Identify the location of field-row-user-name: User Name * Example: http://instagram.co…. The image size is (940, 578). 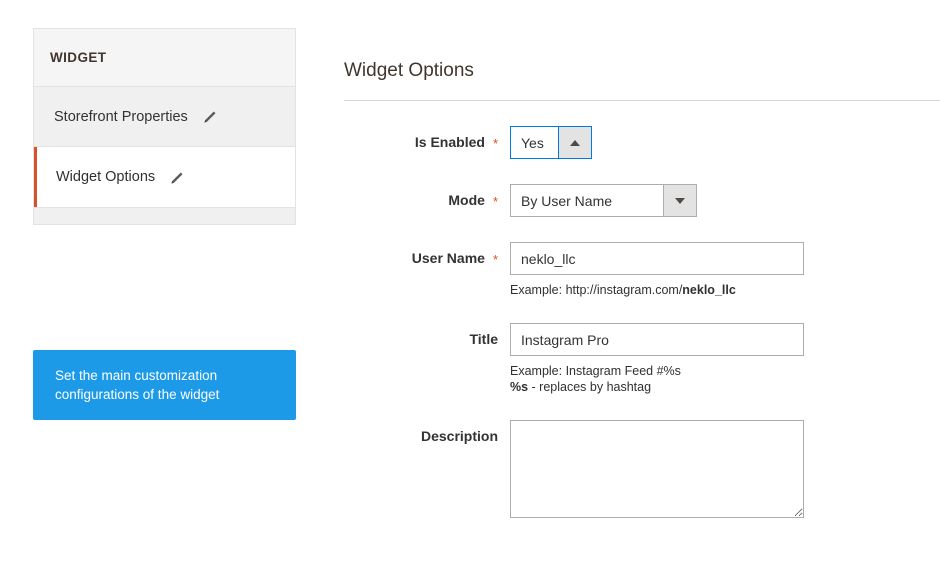
(642, 257).